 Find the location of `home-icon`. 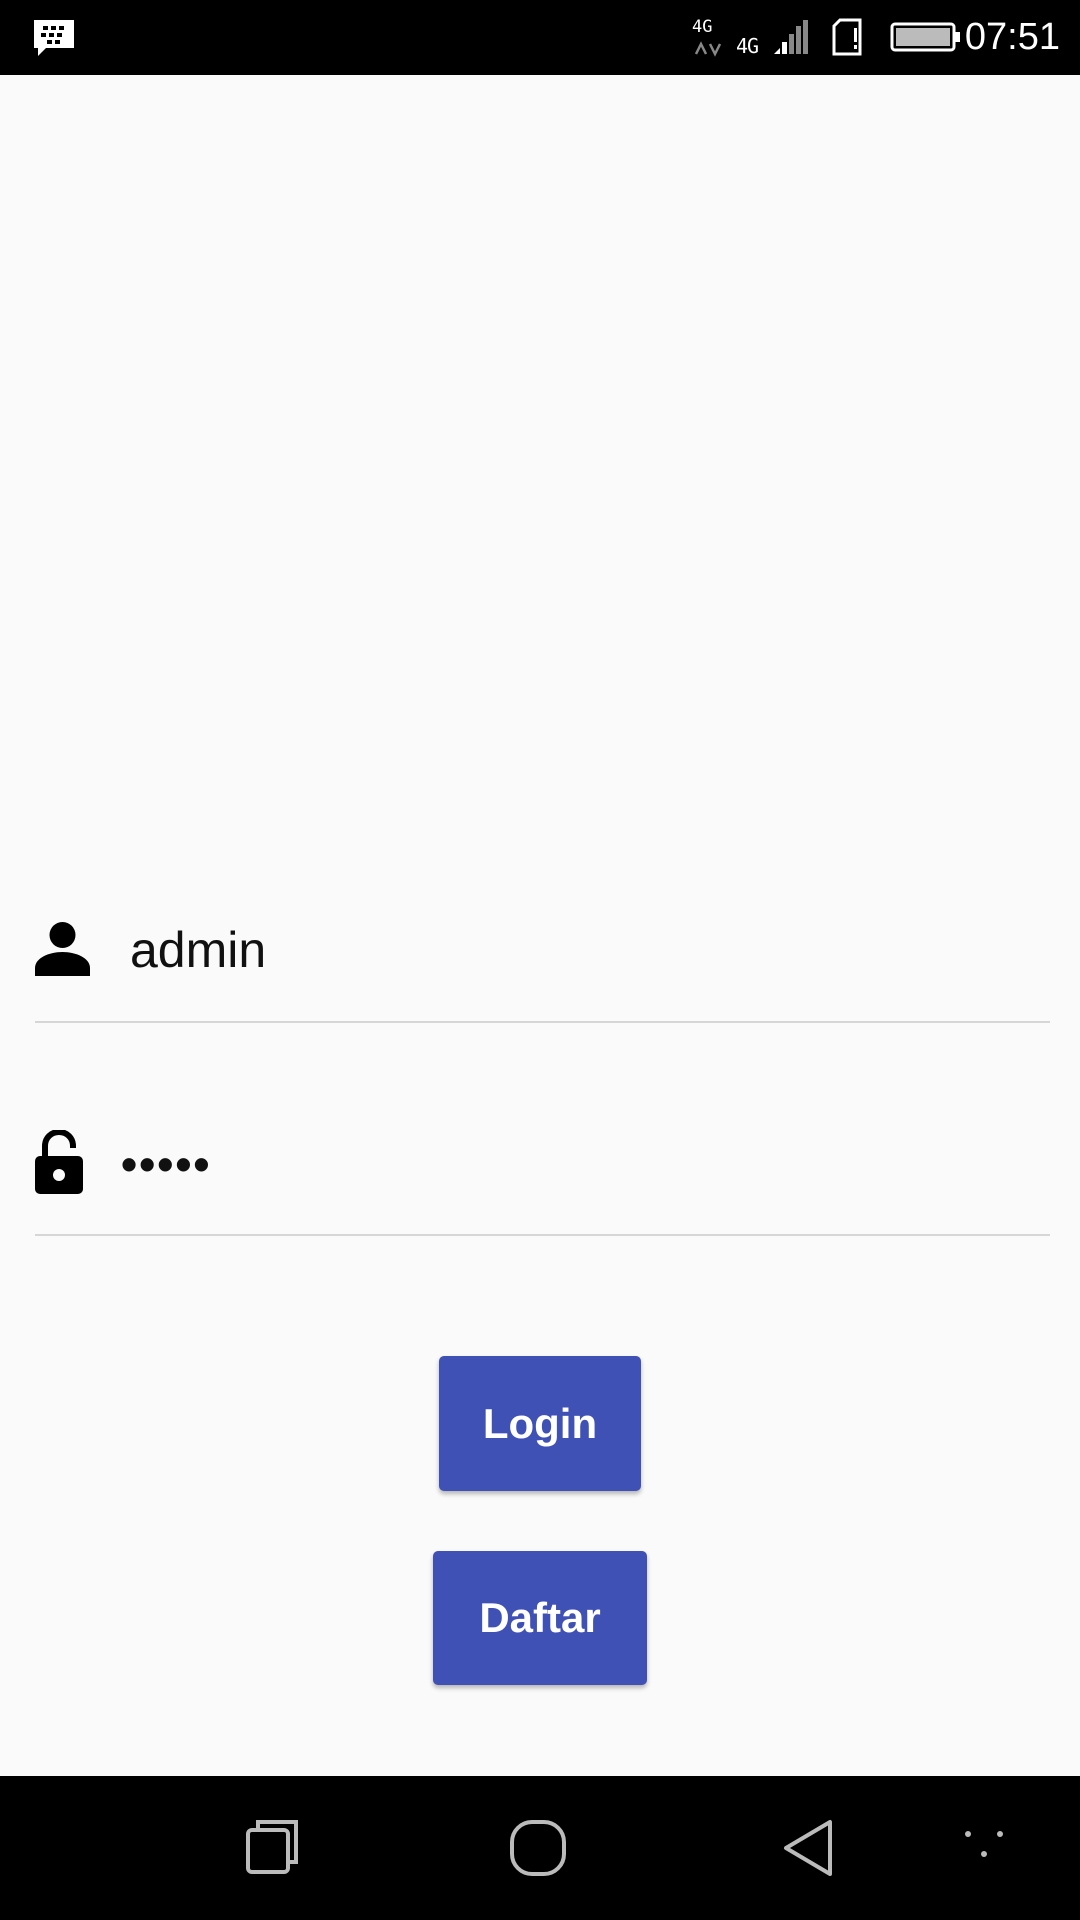

home-icon is located at coordinates (538, 1848).